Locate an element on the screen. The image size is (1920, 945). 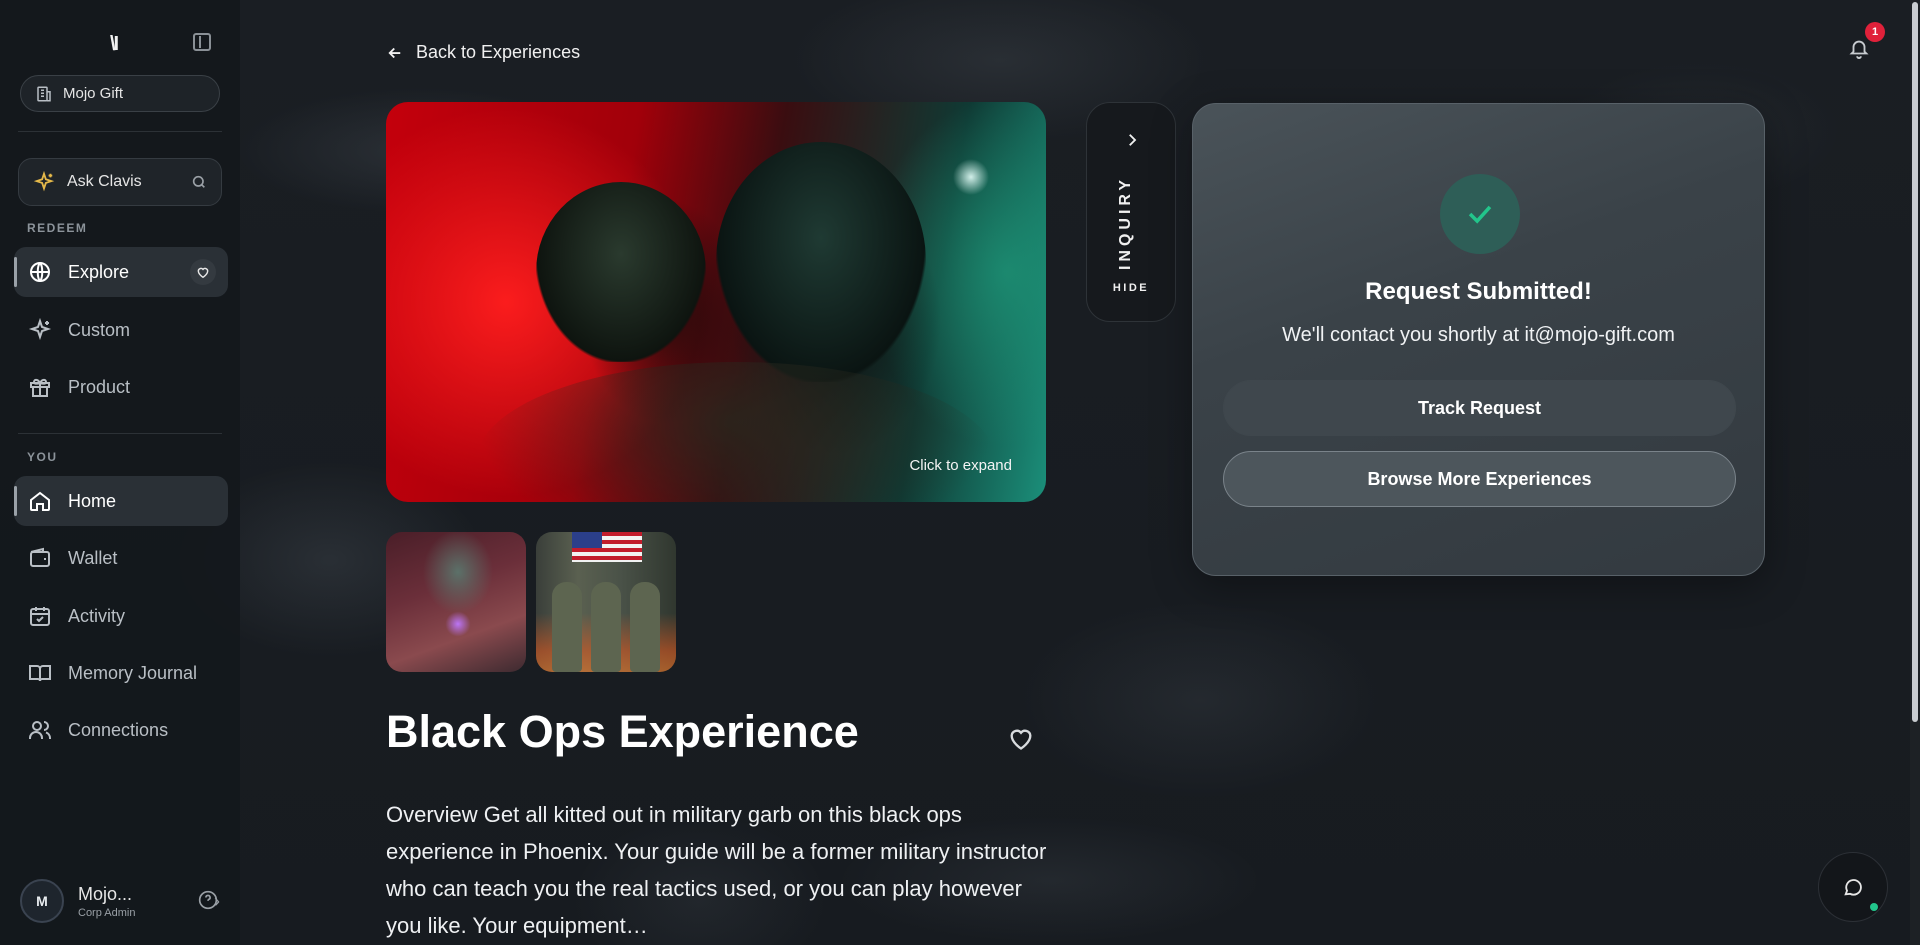
user-role: Corp Admin is located at coordinates (107, 912).